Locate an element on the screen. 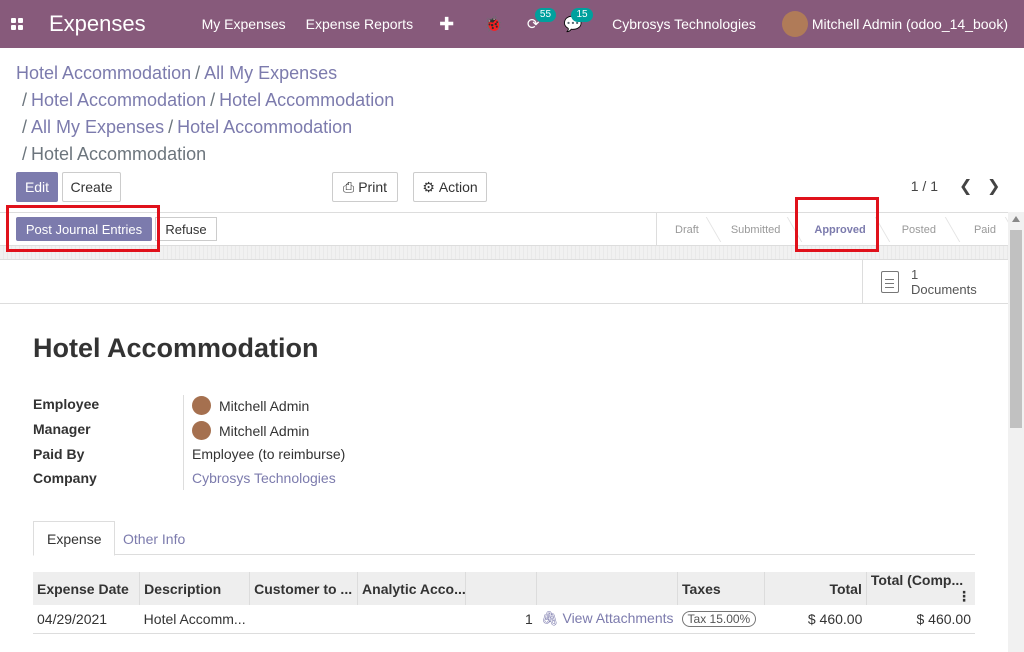  app-title: Expenses is located at coordinates (97, 24).